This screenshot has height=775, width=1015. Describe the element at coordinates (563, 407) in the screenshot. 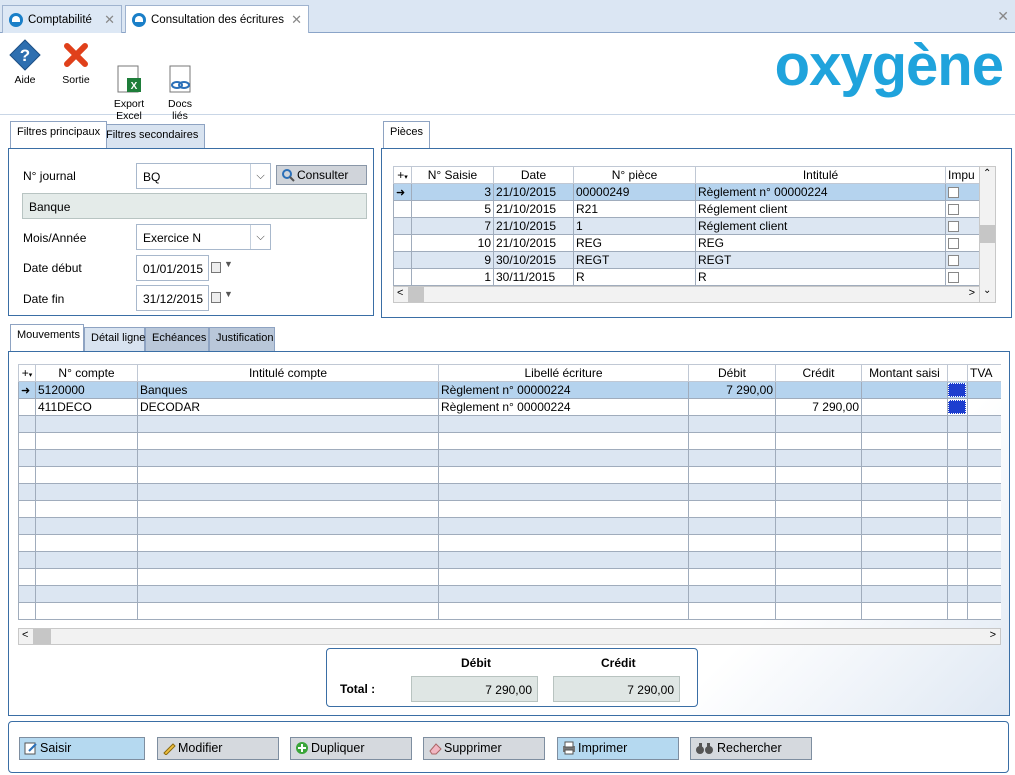

I see `cell-libelle: Règlement n° 00000224` at that location.